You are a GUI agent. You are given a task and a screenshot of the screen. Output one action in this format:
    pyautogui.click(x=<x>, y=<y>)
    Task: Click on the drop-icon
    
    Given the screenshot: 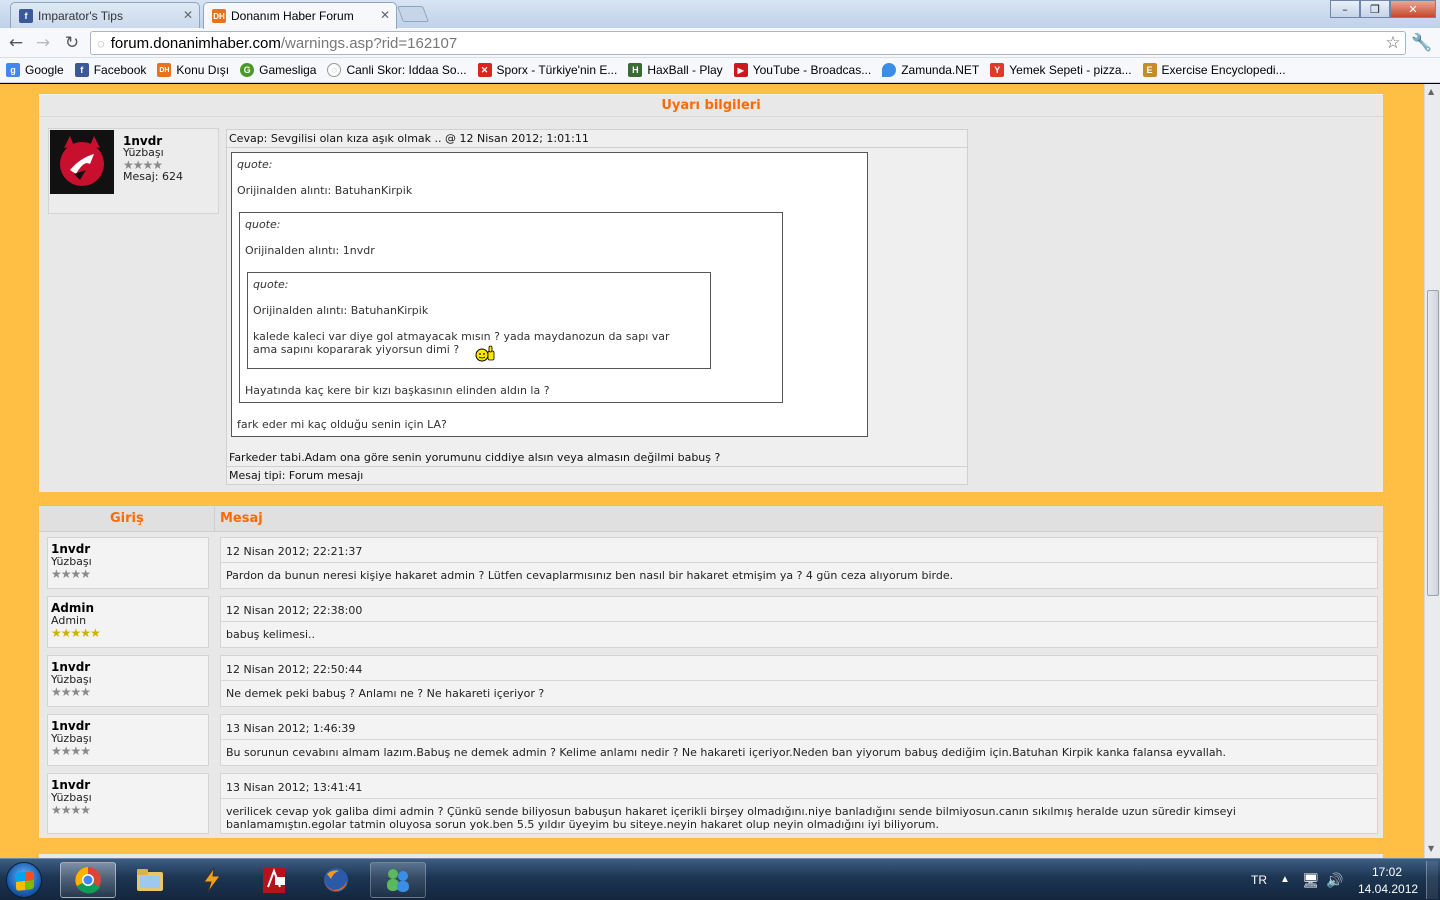 What is the action you would take?
    pyautogui.click(x=889, y=70)
    